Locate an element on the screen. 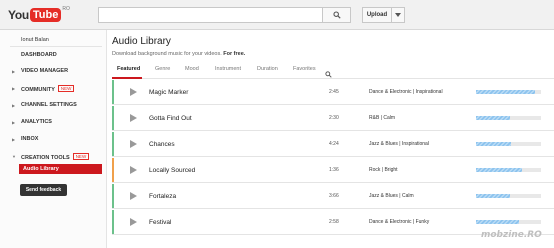  subtitle-emphasis: For free. is located at coordinates (234, 54).